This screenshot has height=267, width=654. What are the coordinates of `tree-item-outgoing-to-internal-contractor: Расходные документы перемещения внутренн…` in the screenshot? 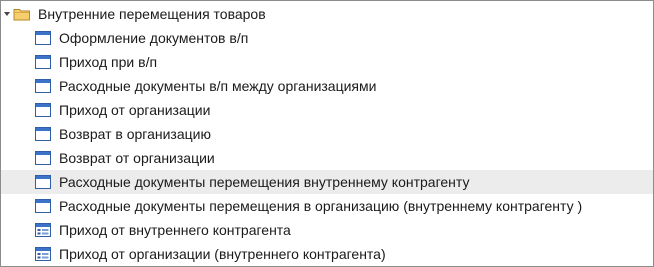 It's located at (327, 182).